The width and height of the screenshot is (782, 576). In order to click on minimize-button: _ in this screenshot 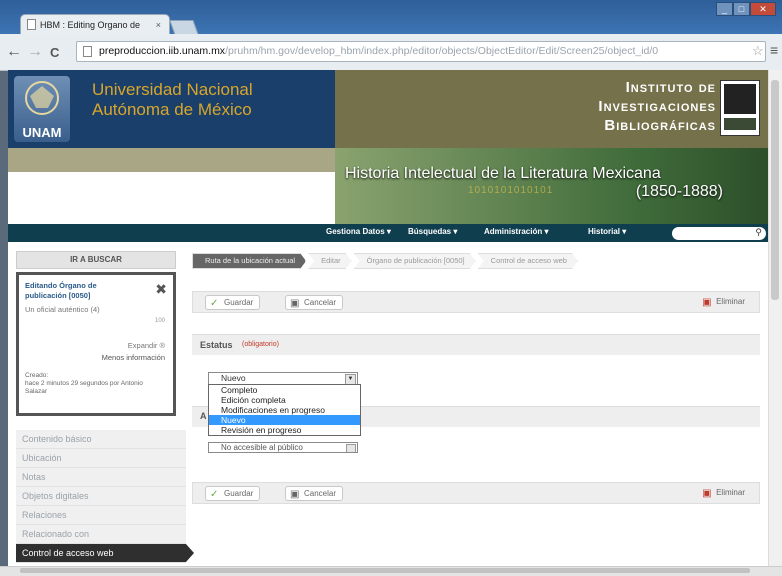, I will do `click(724, 9)`.